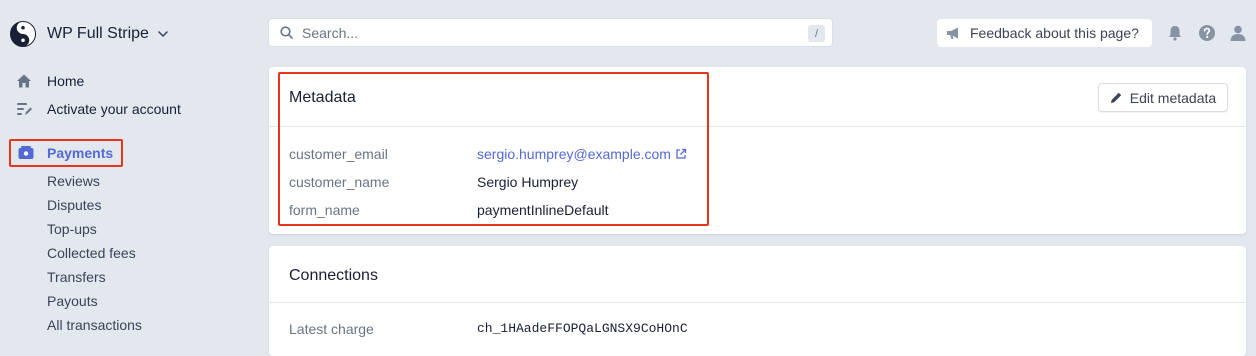  I want to click on search-input, so click(542, 32).